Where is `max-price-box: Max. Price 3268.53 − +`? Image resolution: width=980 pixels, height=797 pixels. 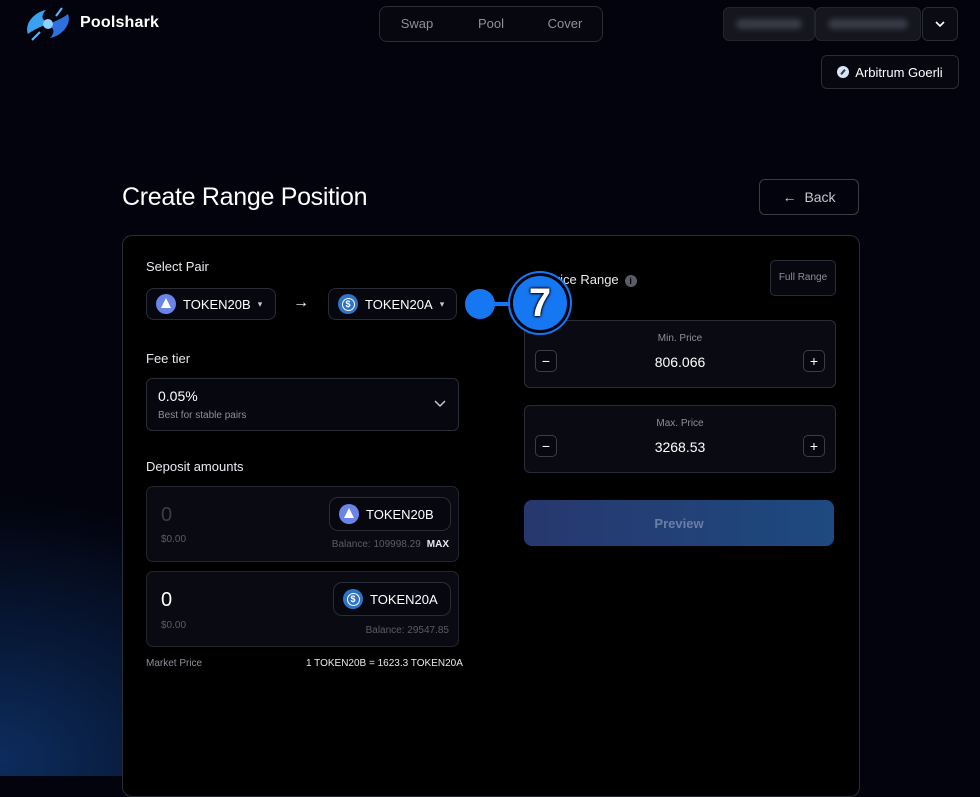
max-price-box: Max. Price 3268.53 − + is located at coordinates (680, 439).